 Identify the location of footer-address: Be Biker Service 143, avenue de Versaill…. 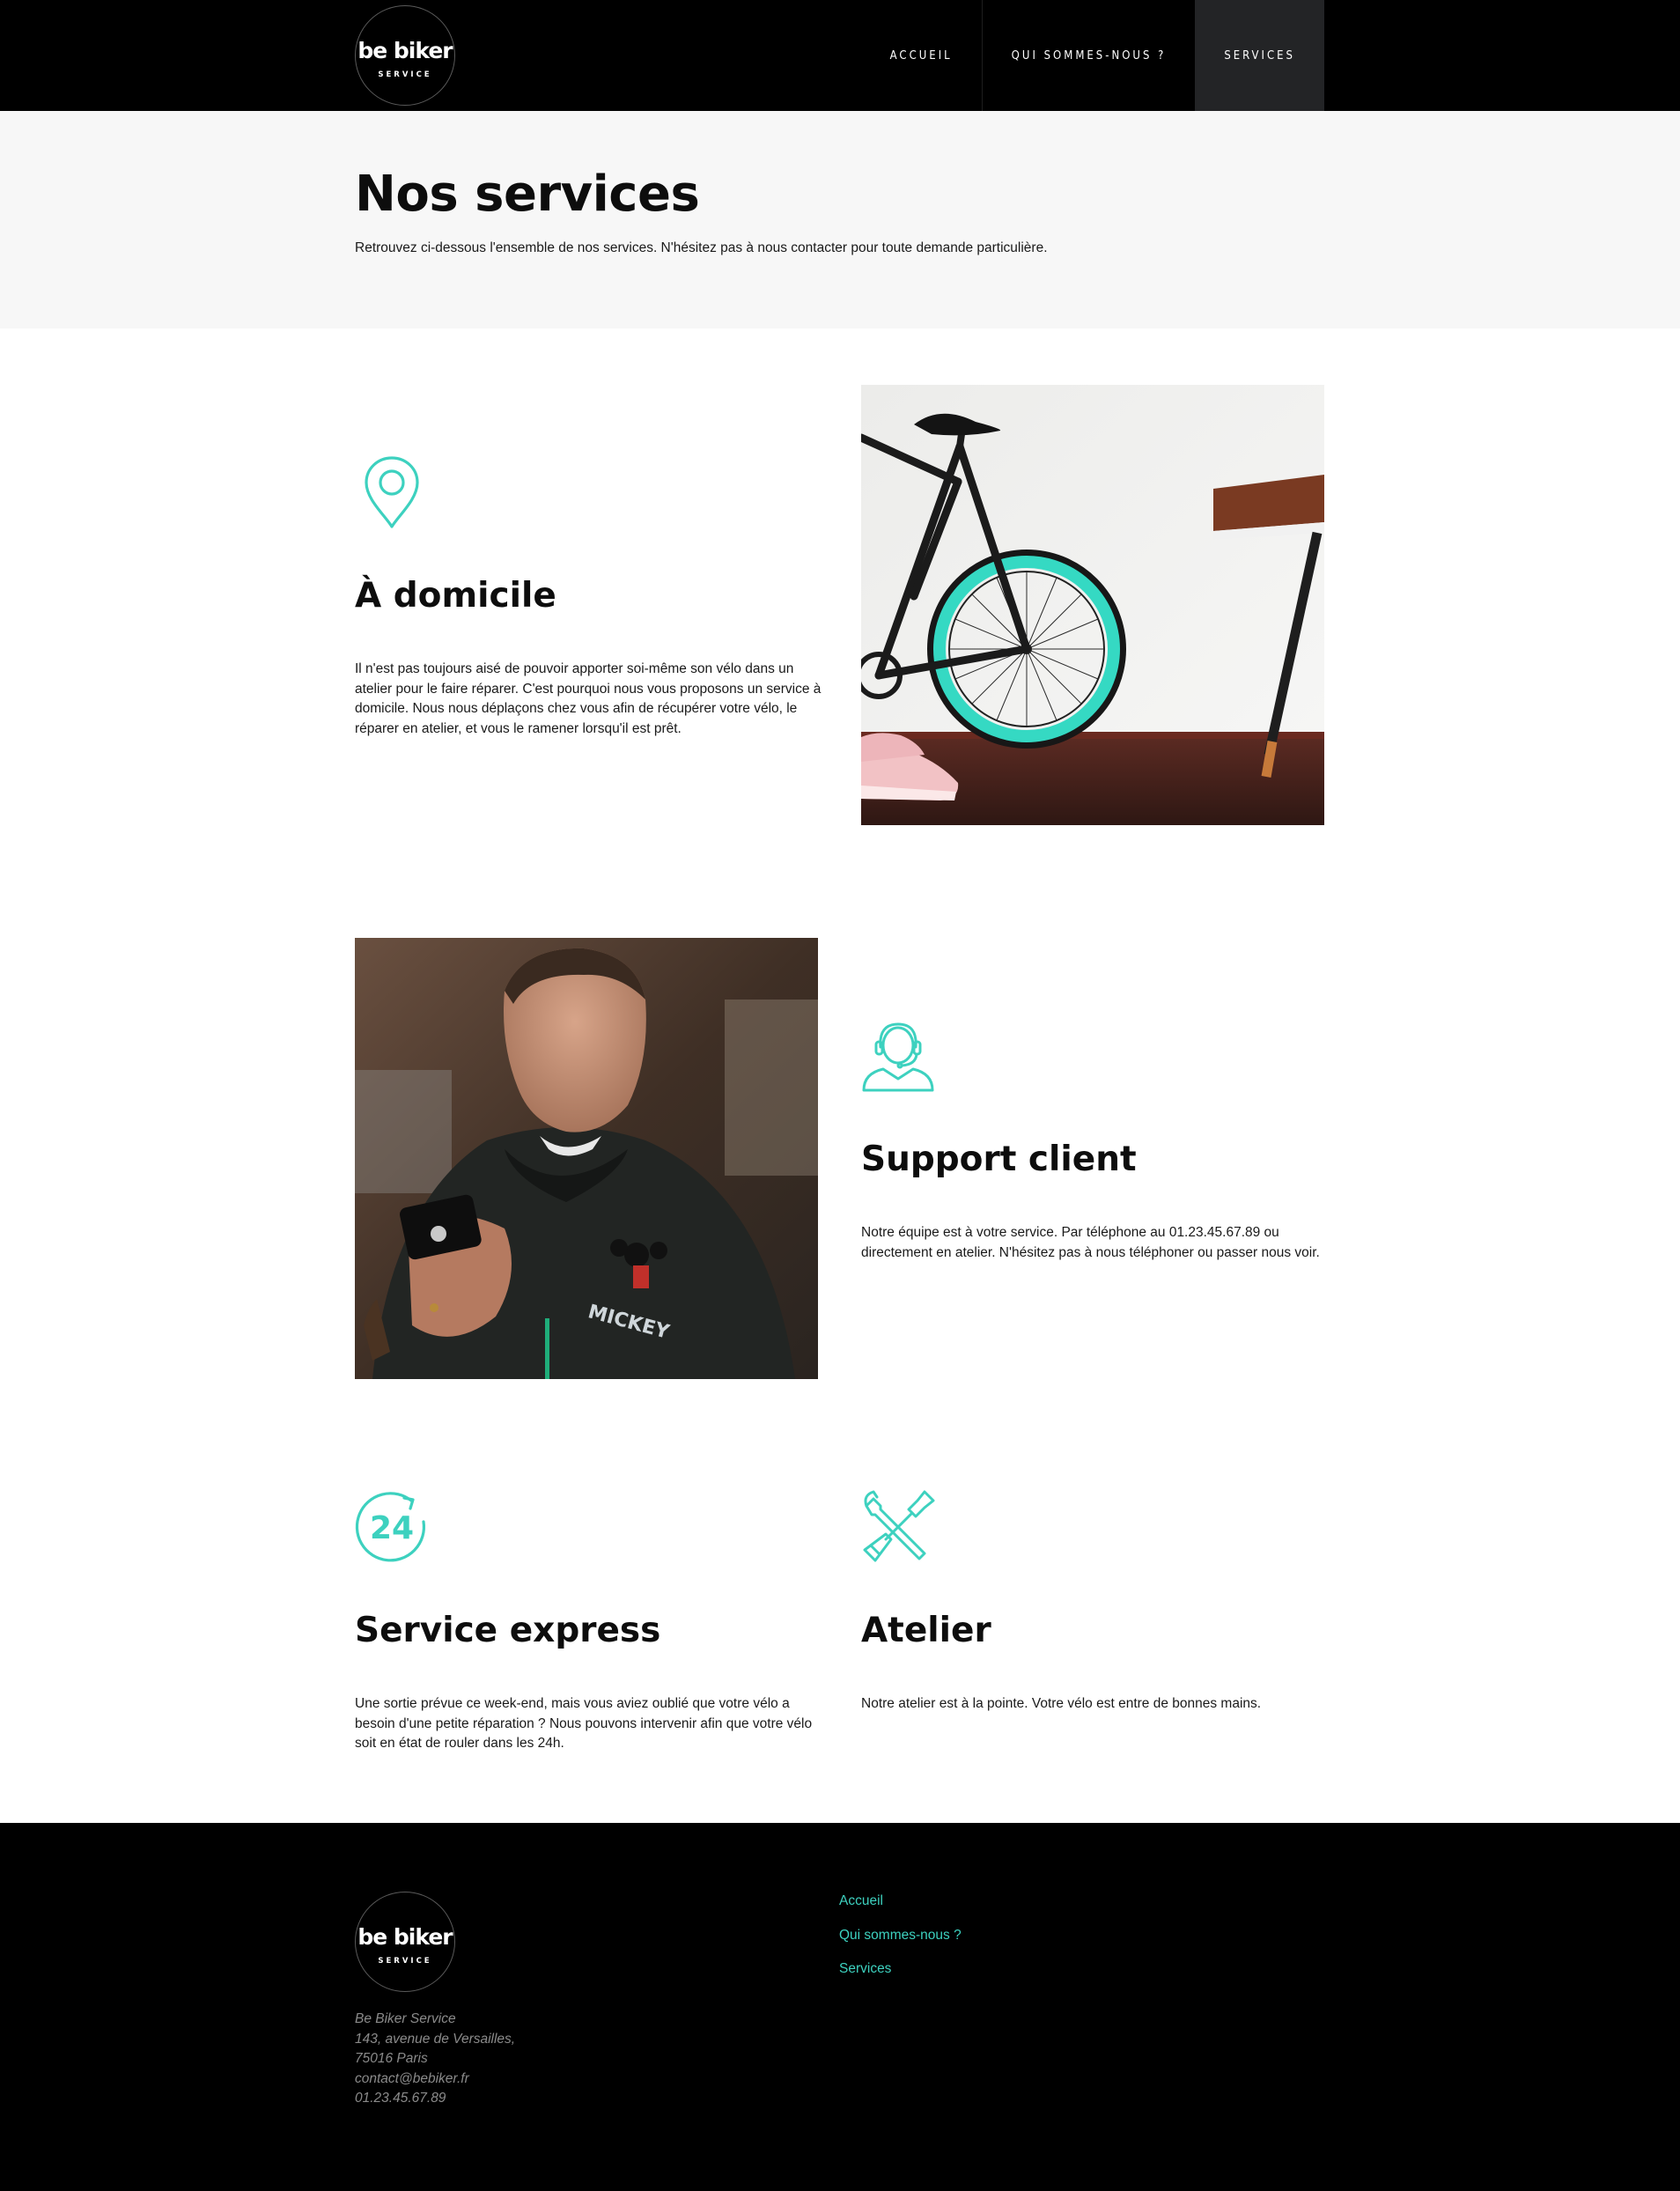
(435, 2059).